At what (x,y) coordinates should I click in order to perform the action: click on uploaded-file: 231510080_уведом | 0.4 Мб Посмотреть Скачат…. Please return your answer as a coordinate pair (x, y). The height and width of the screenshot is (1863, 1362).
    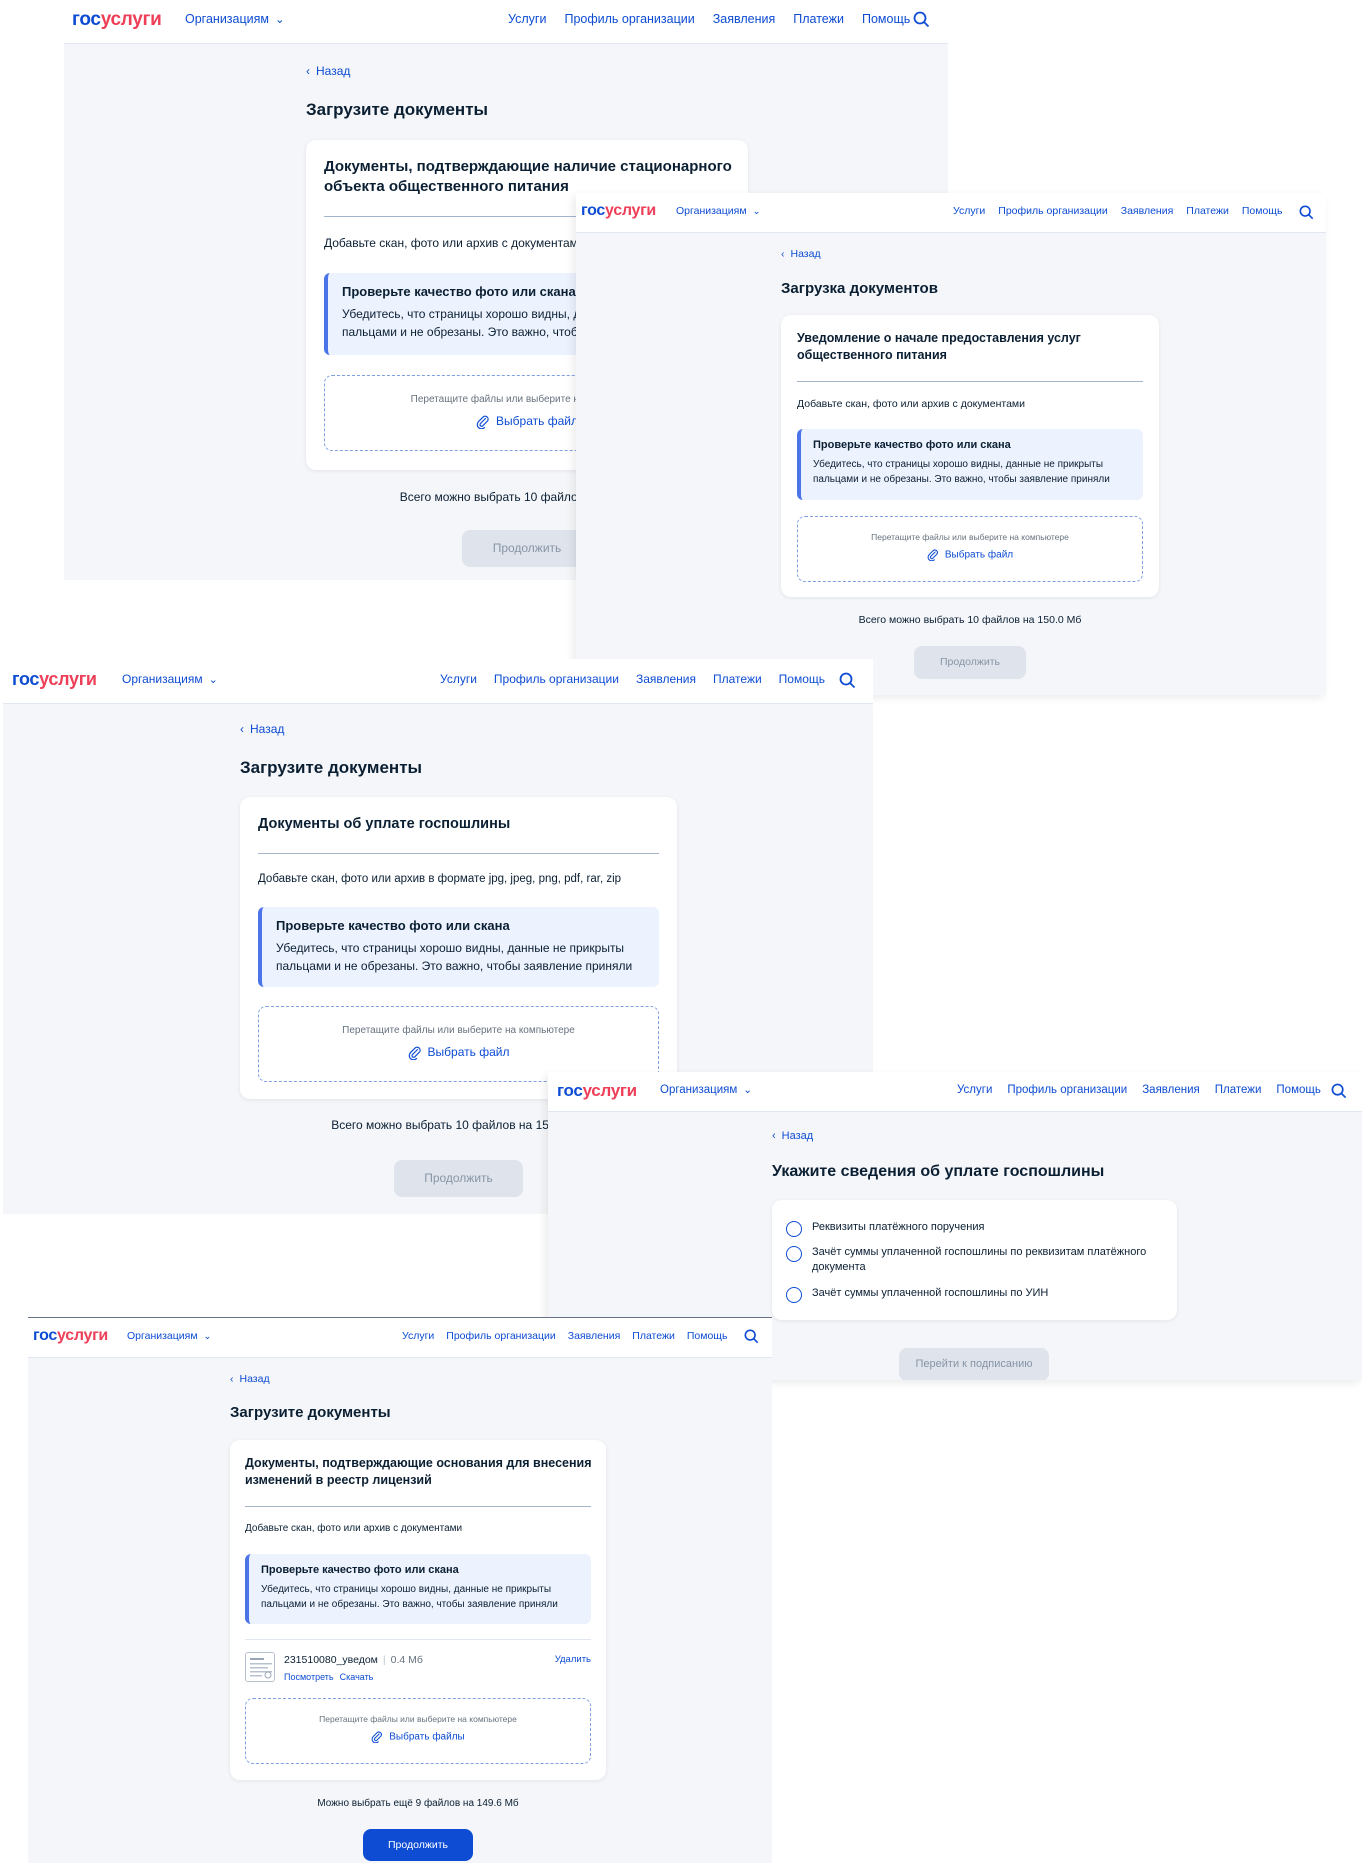
    Looking at the image, I should click on (418, 1668).